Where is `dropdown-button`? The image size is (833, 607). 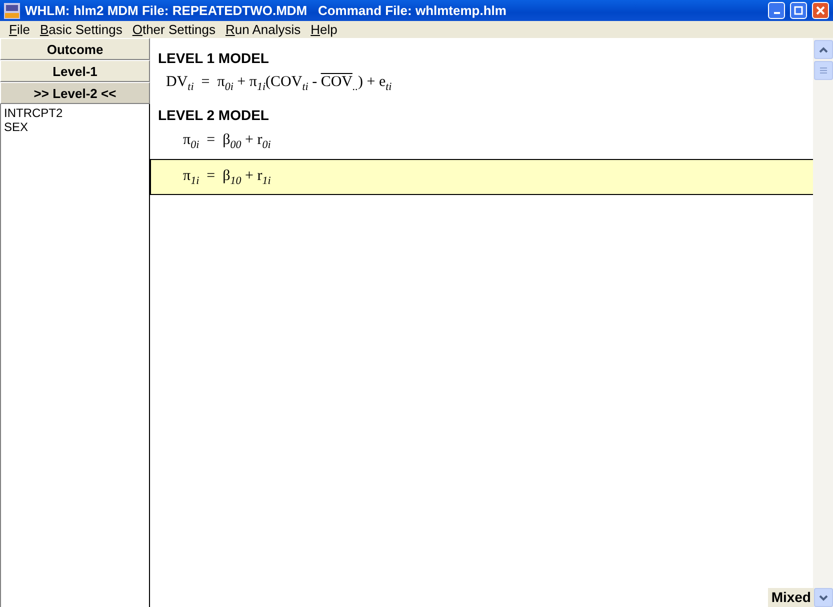 dropdown-button is located at coordinates (823, 597).